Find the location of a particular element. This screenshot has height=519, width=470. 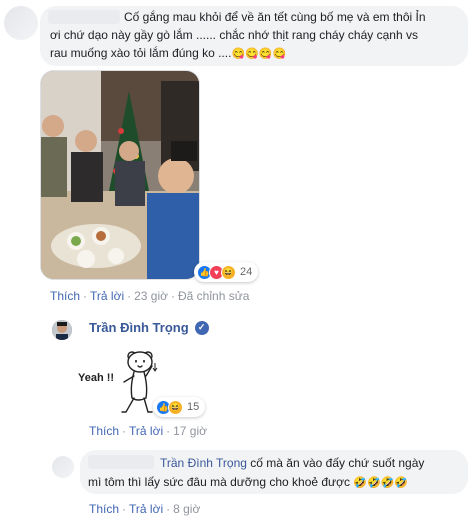

reaction-summary: 👍 ♥ 😆 24 is located at coordinates (226, 272).